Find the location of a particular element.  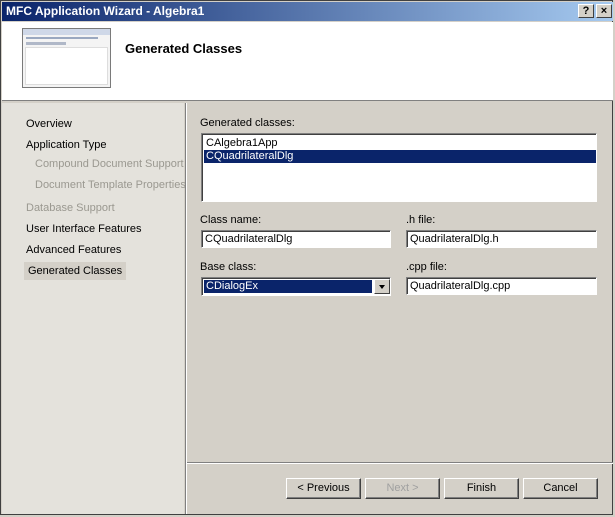

wizard-preview-image is located at coordinates (66, 58).